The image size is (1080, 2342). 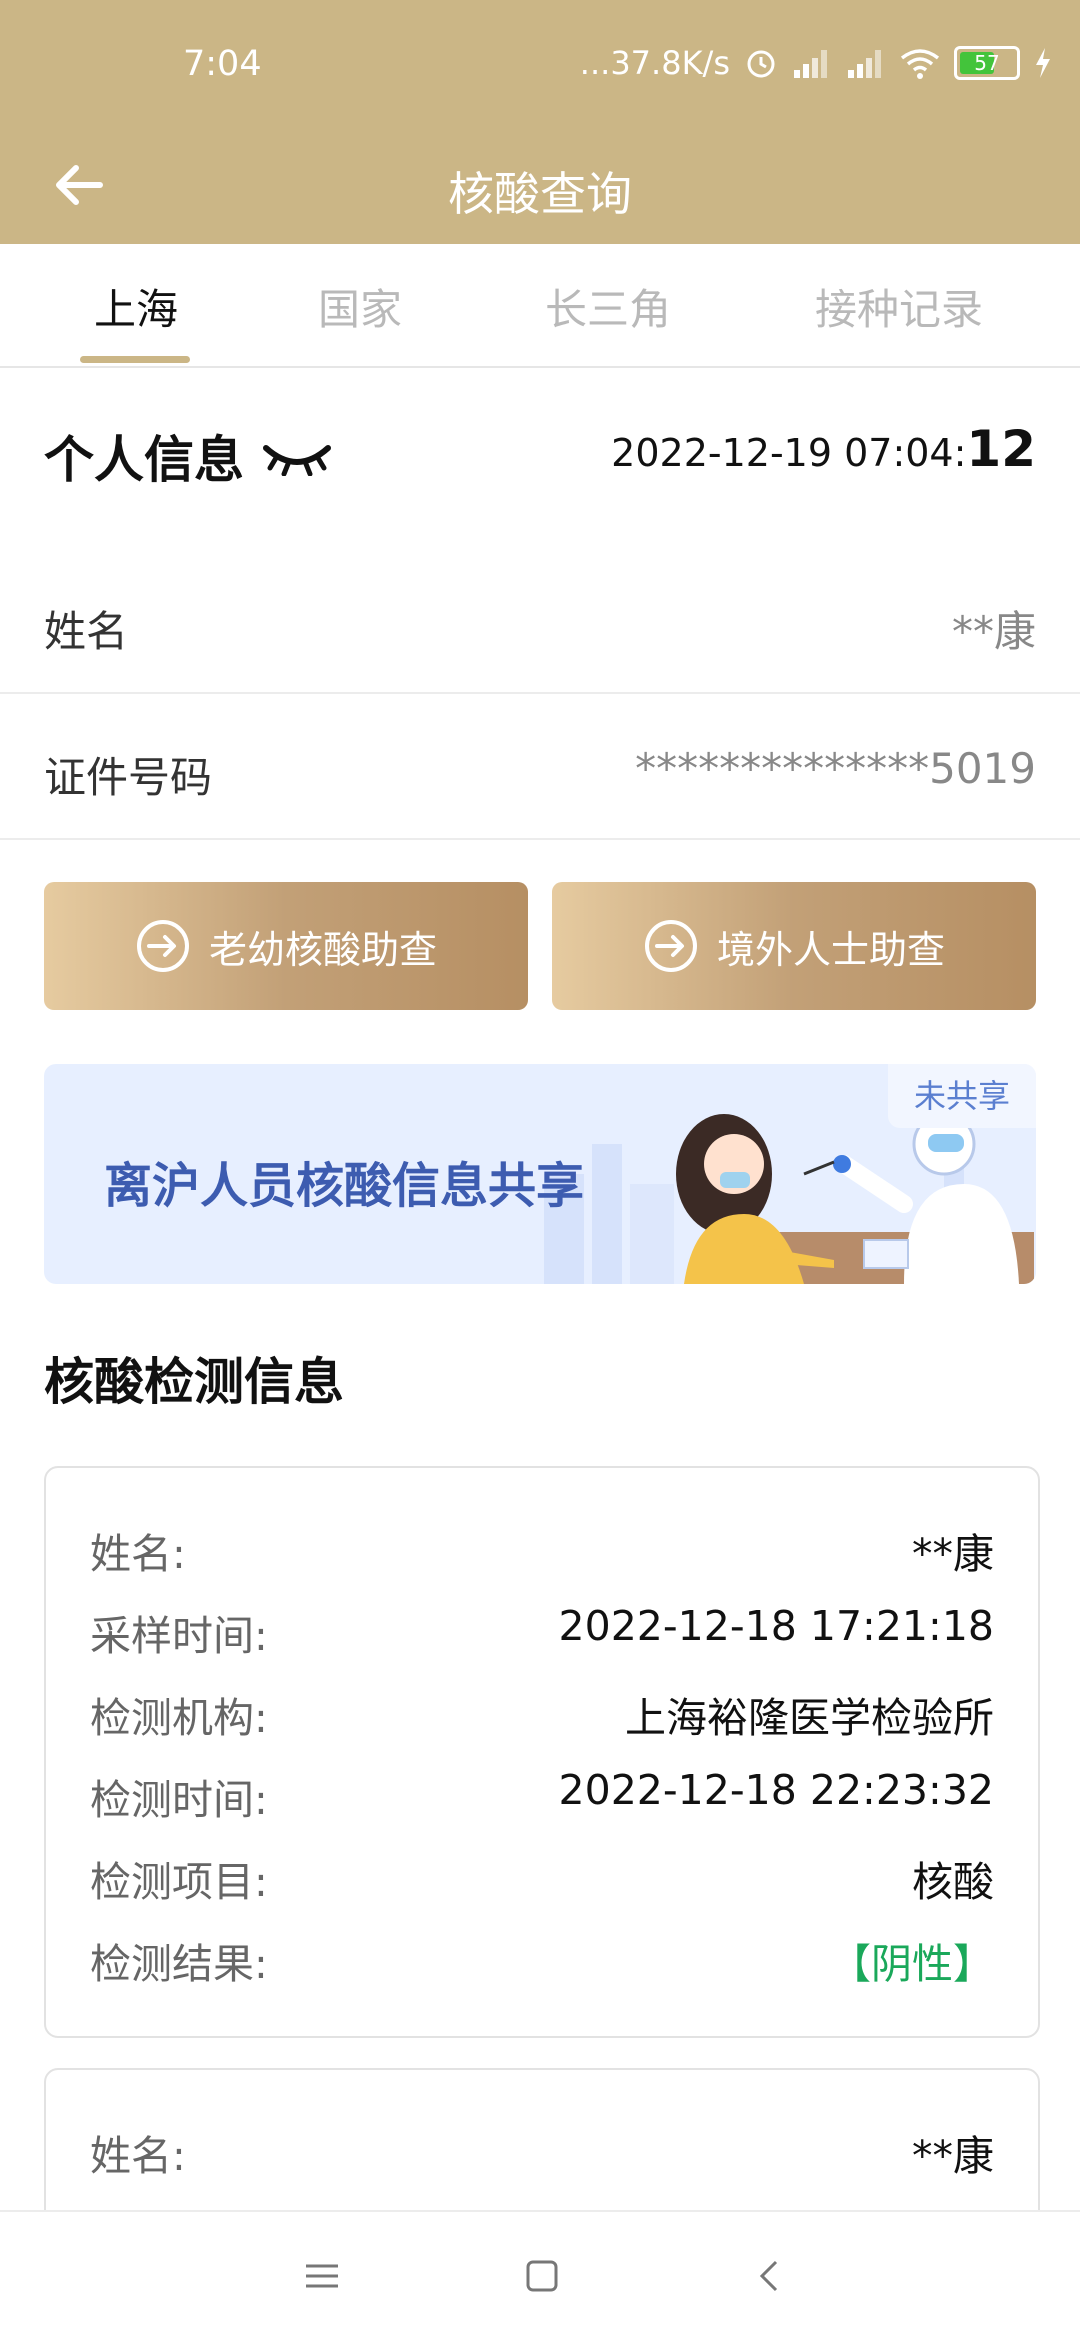 What do you see at coordinates (86, 631) in the screenshot?
I see `name-label: 姓名` at bounding box center [86, 631].